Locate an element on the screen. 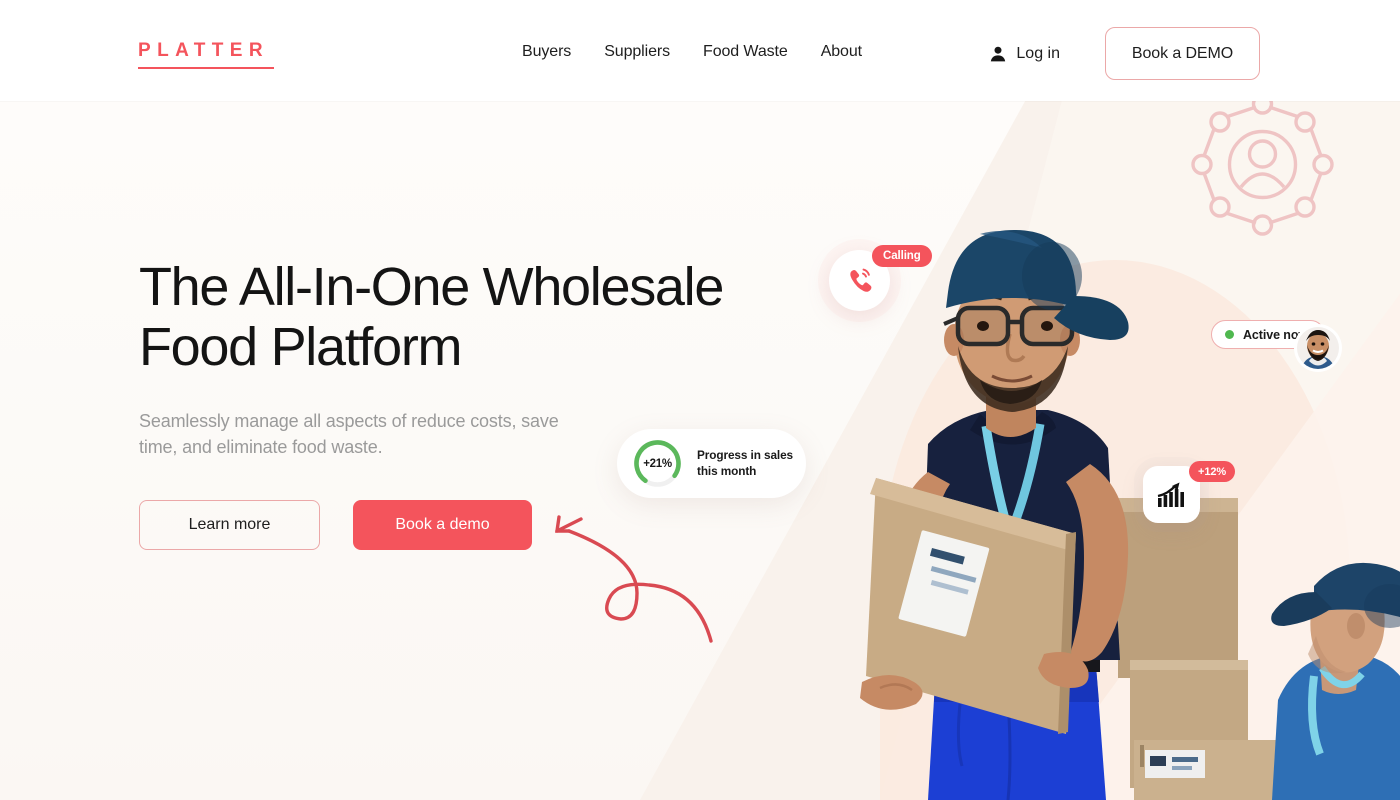 The image size is (1400, 800). hero-cta-group: Learn more Book a demo is located at coordinates (335, 525).